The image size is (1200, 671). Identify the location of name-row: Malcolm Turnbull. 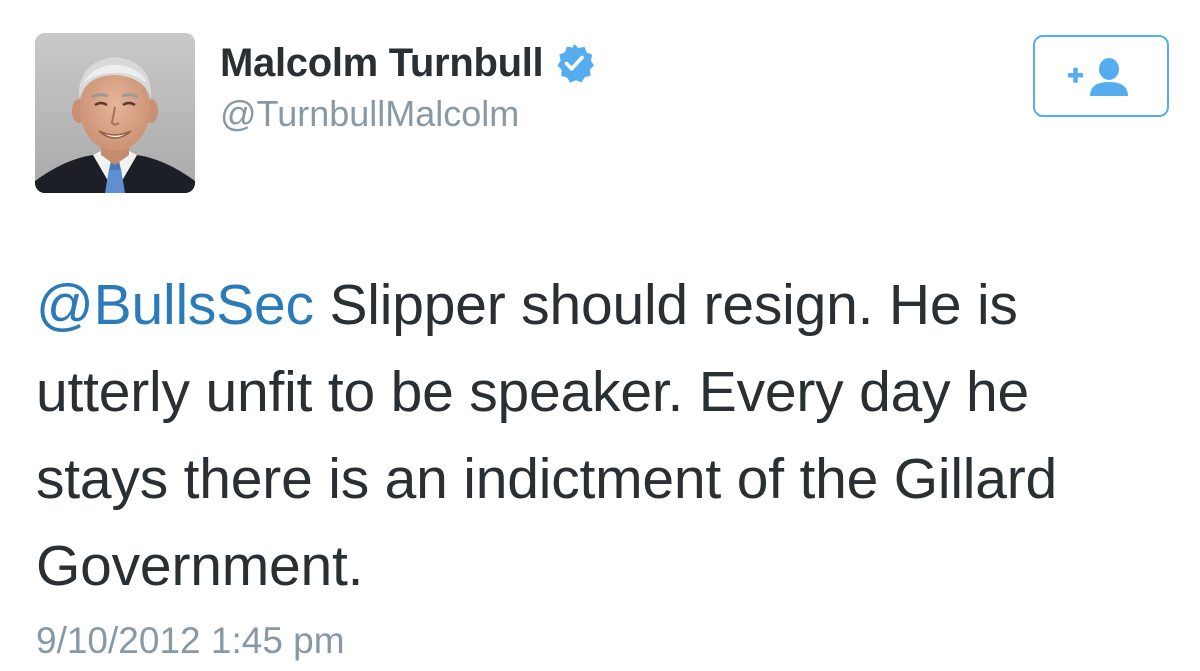
(407, 63).